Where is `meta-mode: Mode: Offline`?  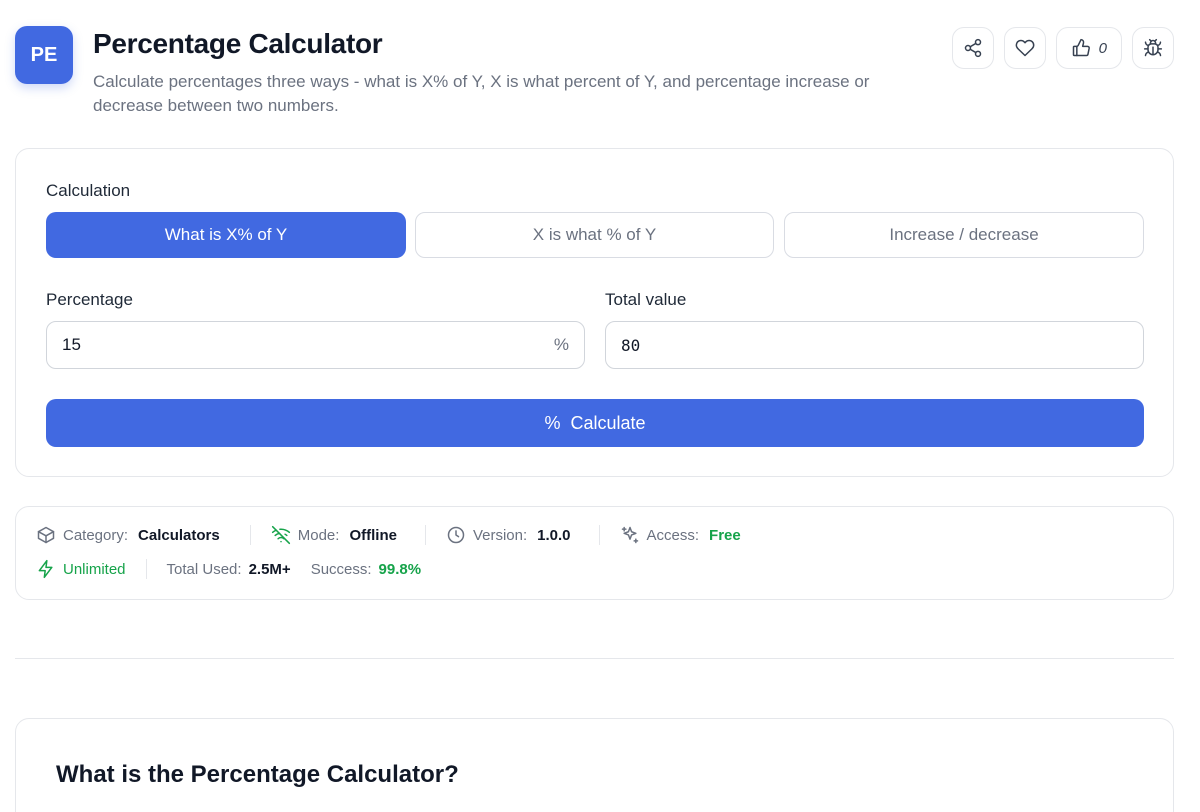
meta-mode: Mode: Offline is located at coordinates (334, 535).